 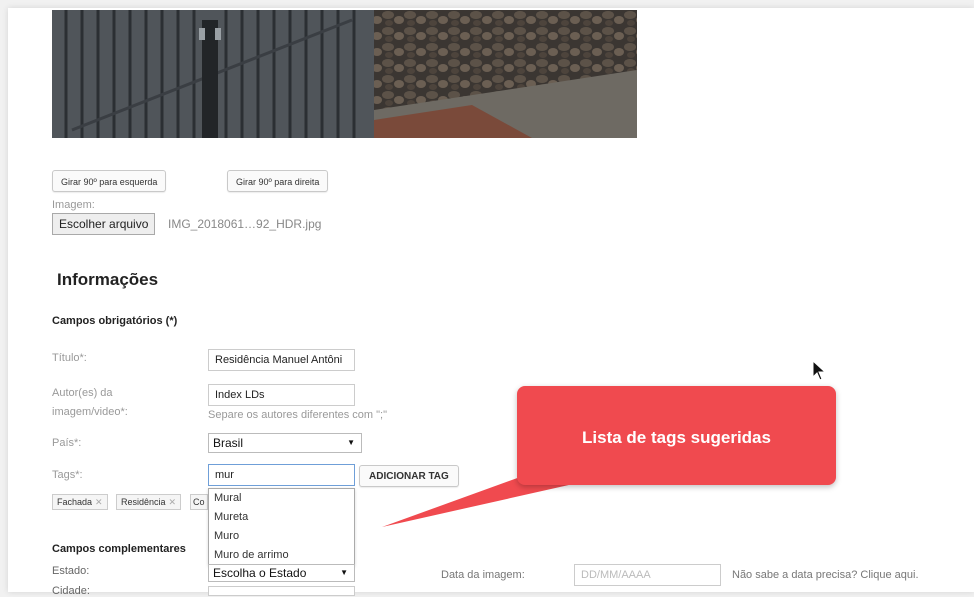 I want to click on callout-pointer, so click(x=491, y=497).